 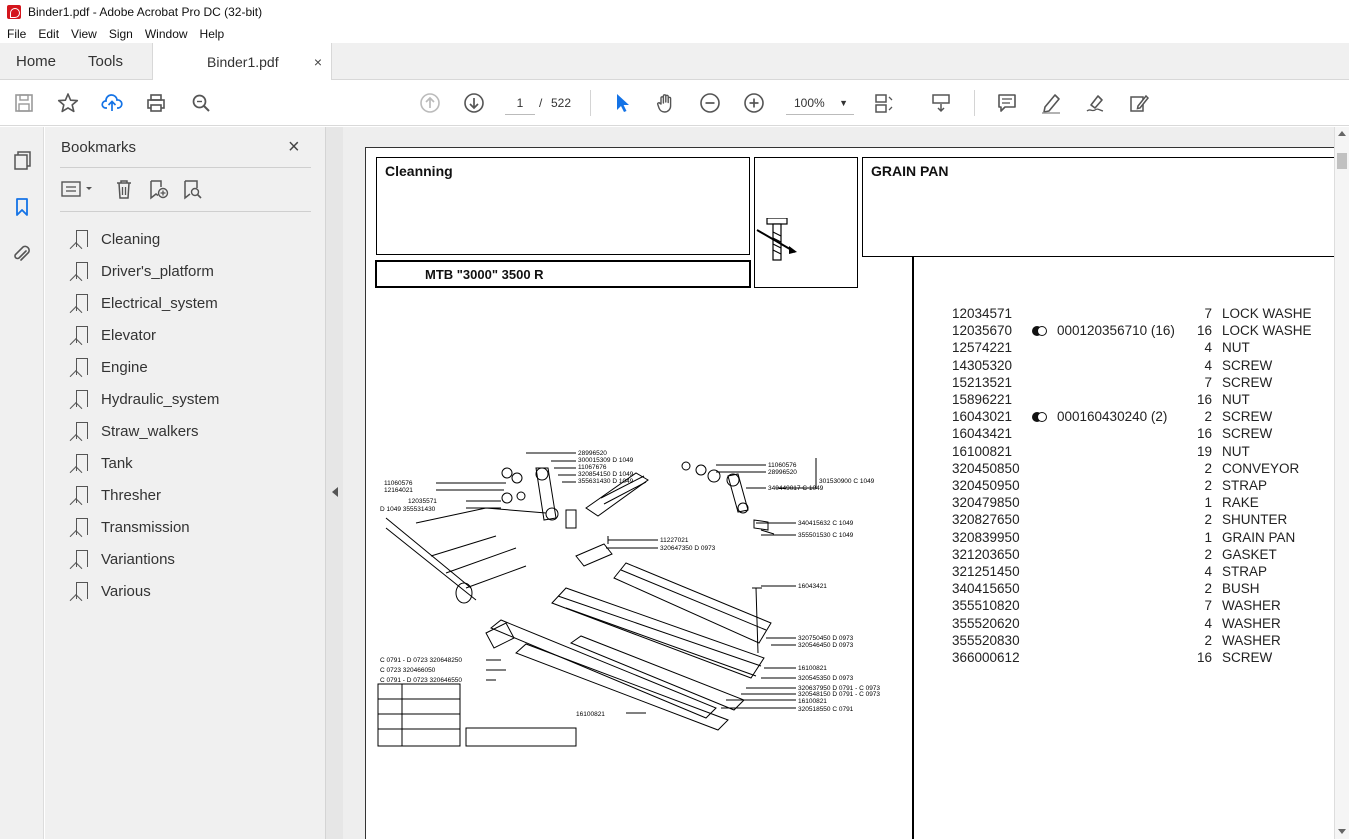 What do you see at coordinates (1039, 416) in the screenshot?
I see `replacement-icon` at bounding box center [1039, 416].